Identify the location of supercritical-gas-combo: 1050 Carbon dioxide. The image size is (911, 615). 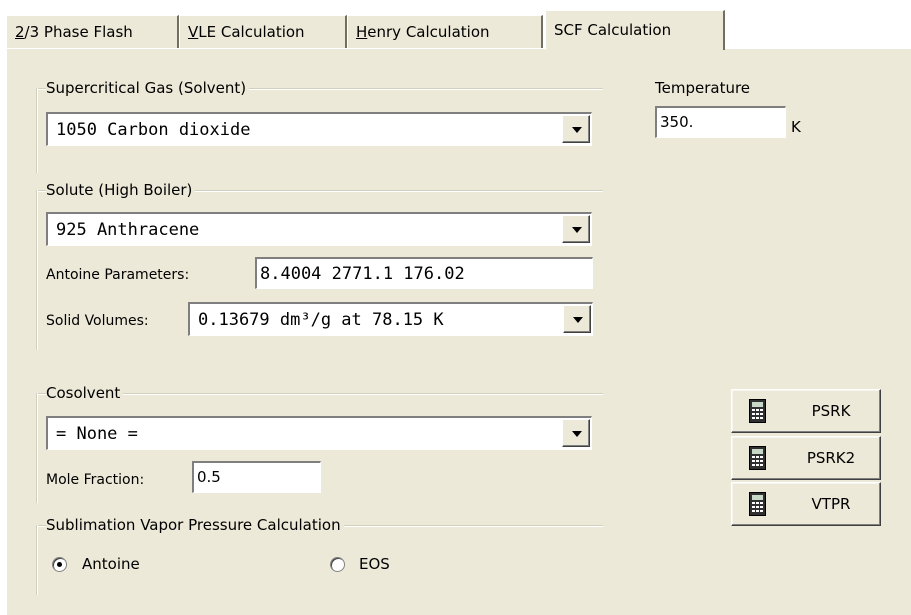
(319, 129).